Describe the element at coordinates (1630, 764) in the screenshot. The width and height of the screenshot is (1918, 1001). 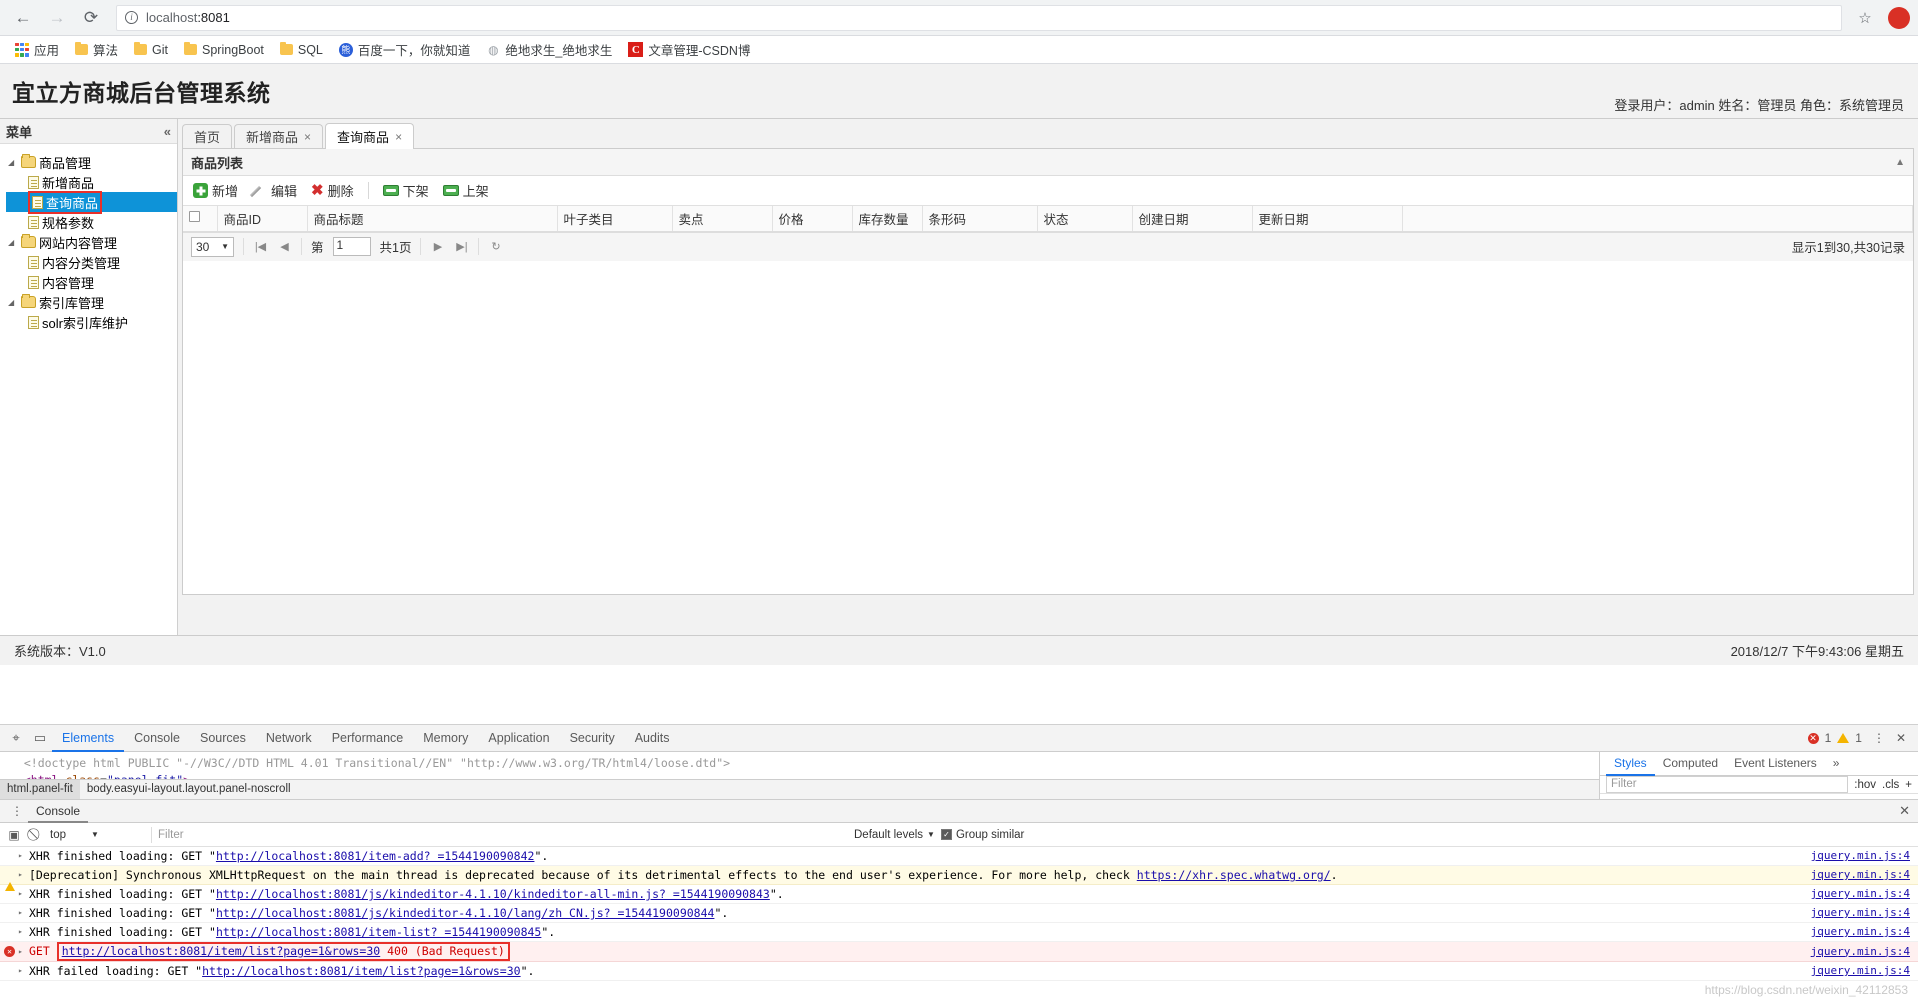
I see `tab-styles: Styles` at that location.